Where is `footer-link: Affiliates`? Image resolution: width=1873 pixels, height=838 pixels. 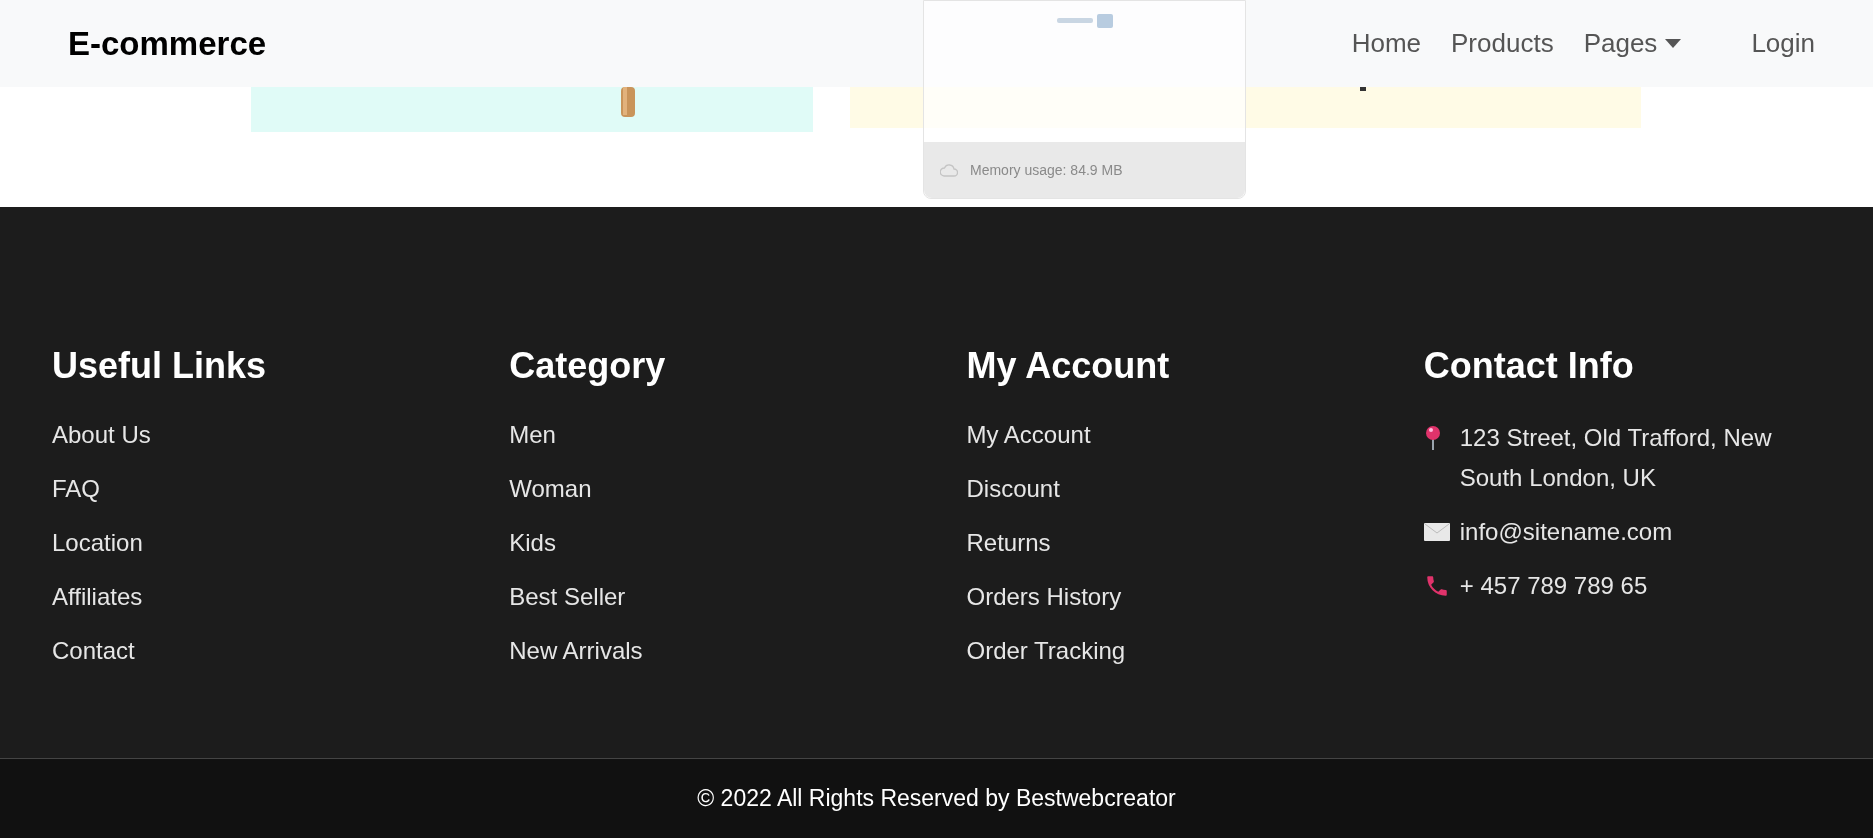 footer-link: Affiliates is located at coordinates (97, 597).